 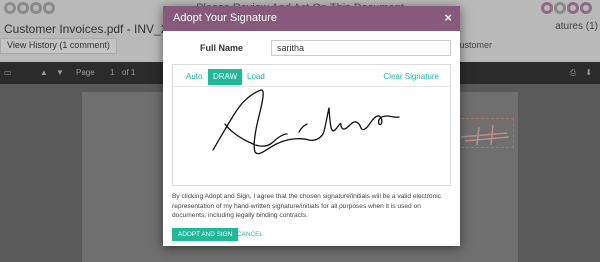 What do you see at coordinates (129, 72) in the screenshot?
I see `page-total: of 1` at bounding box center [129, 72].